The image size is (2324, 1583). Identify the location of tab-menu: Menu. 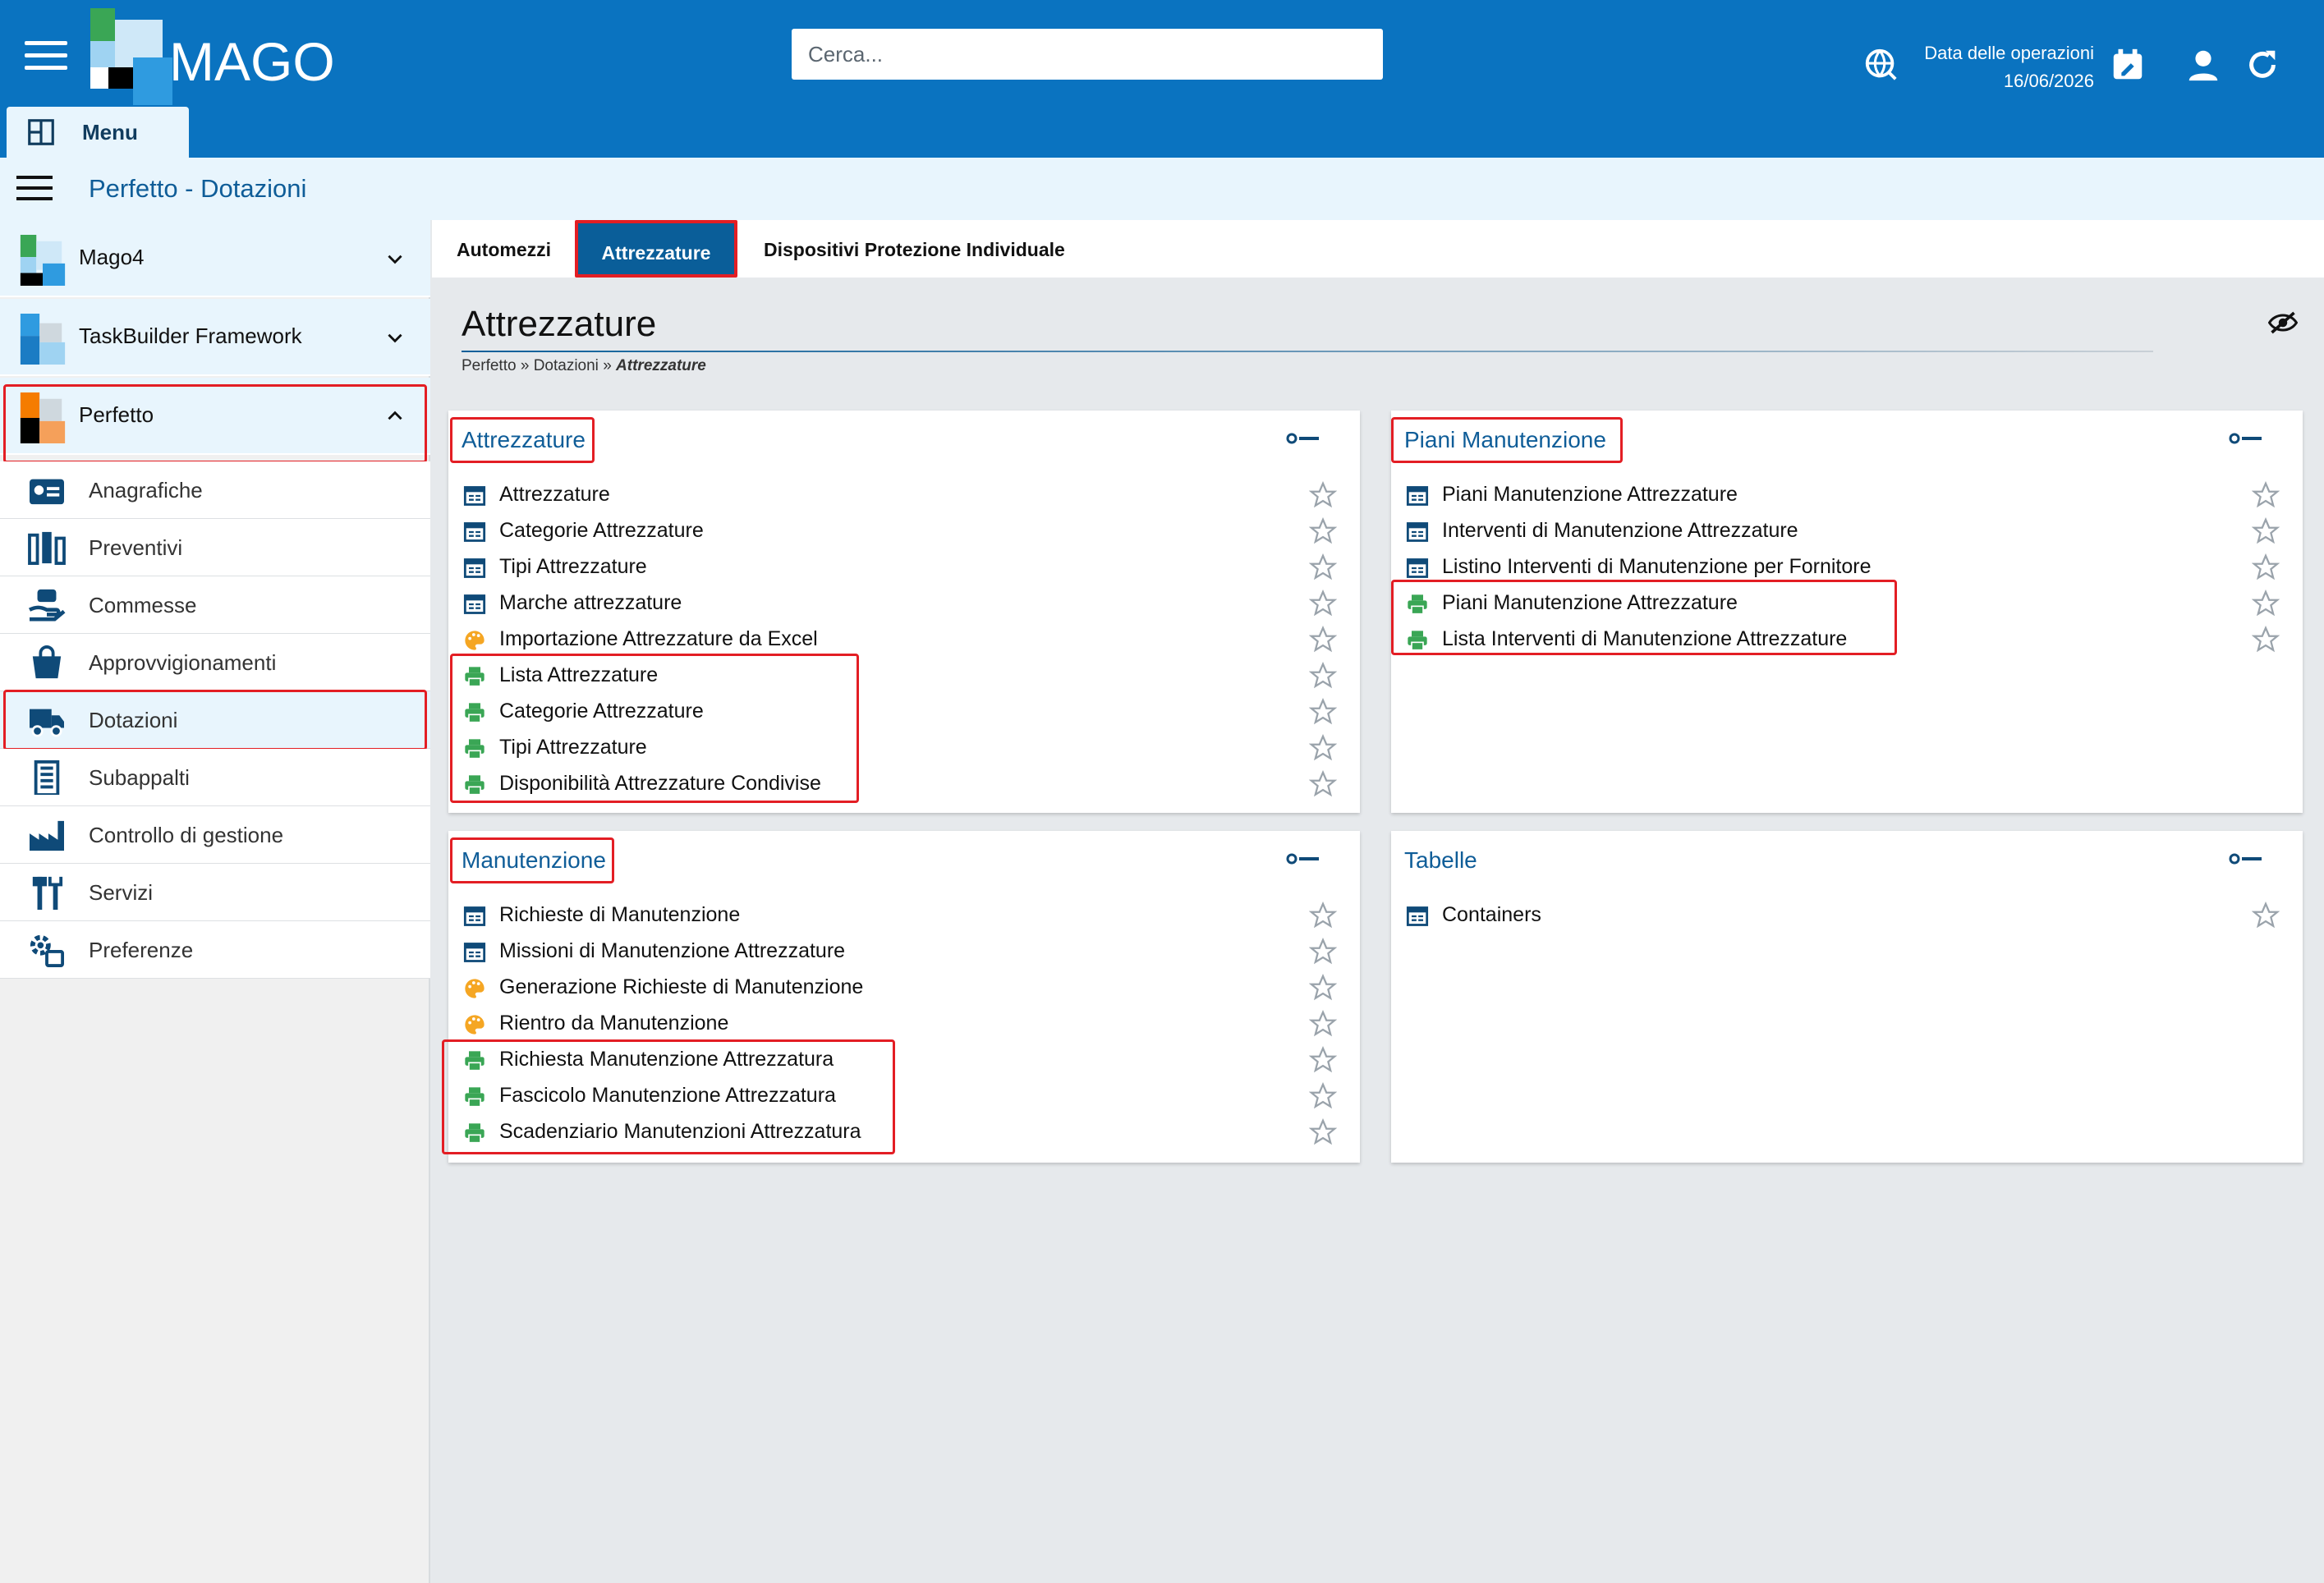
(98, 132).